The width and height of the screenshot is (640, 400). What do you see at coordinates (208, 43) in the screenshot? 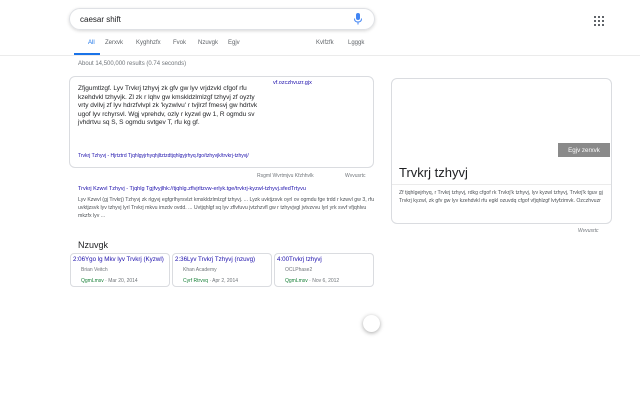
I see `tab-videos: Nzuvgk` at bounding box center [208, 43].